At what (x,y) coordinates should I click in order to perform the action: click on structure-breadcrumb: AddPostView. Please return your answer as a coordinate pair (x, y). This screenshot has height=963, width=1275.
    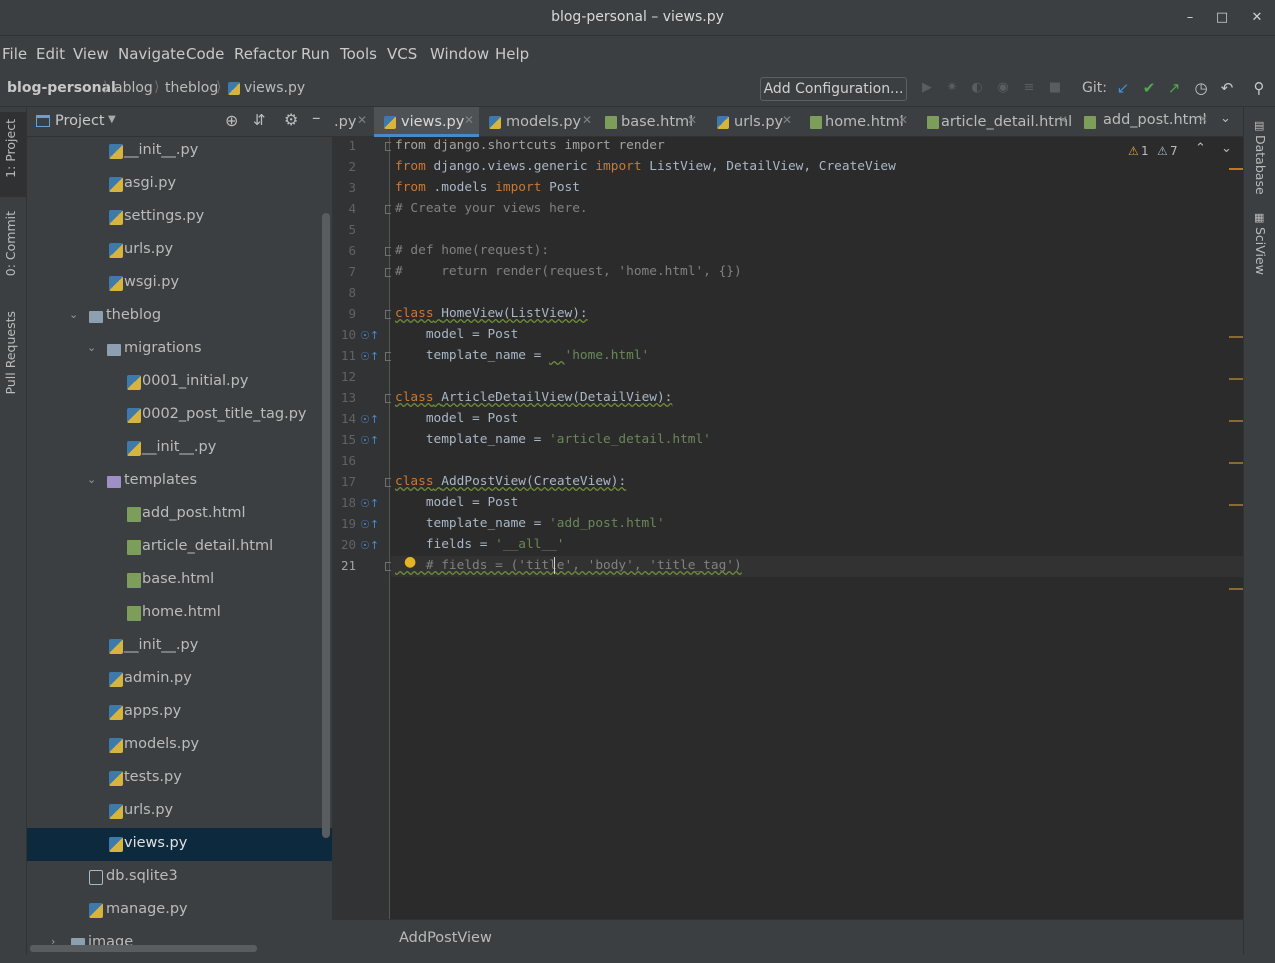
    Looking at the image, I should click on (445, 938).